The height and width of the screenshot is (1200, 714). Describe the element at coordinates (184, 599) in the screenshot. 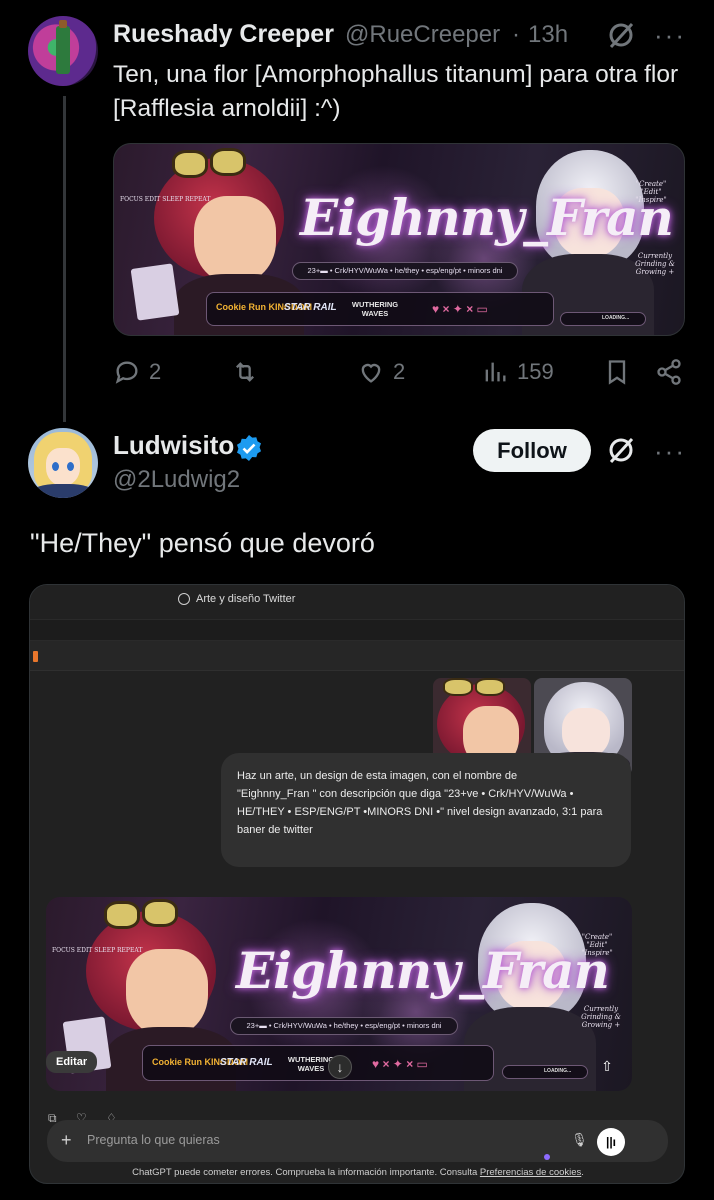

I see `project-icon` at that location.